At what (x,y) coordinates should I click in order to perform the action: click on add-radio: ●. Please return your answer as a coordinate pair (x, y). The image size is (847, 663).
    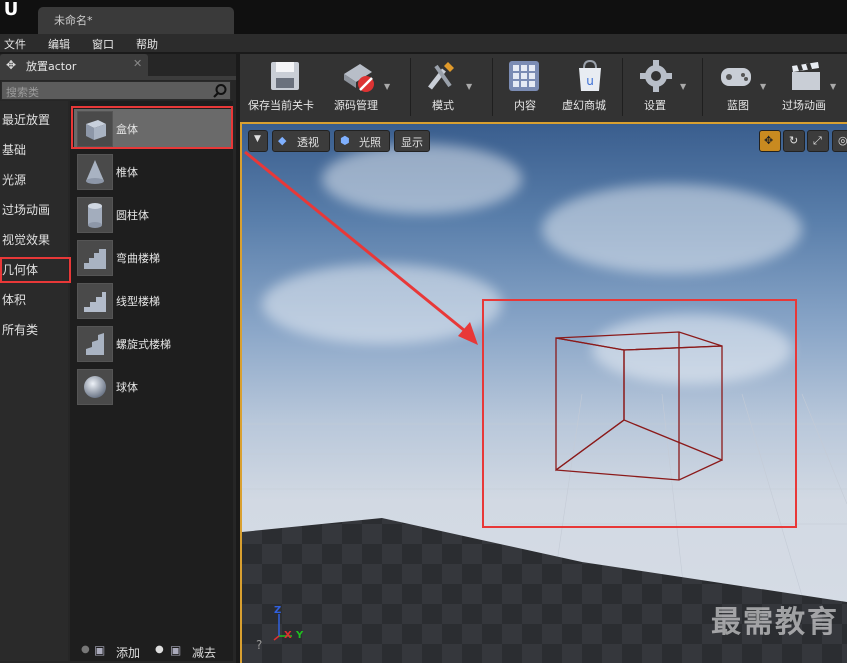
    Looking at the image, I should click on (85, 649).